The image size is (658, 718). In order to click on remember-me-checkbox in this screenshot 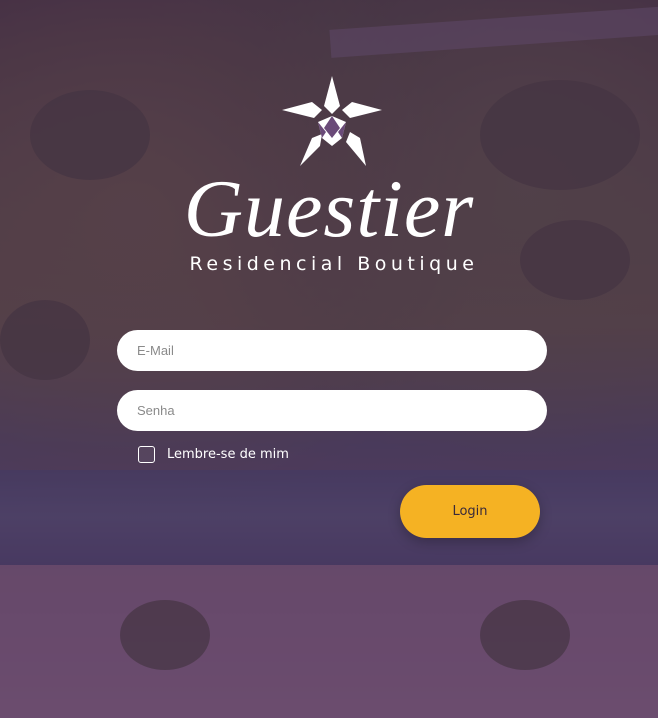, I will do `click(146, 454)`.